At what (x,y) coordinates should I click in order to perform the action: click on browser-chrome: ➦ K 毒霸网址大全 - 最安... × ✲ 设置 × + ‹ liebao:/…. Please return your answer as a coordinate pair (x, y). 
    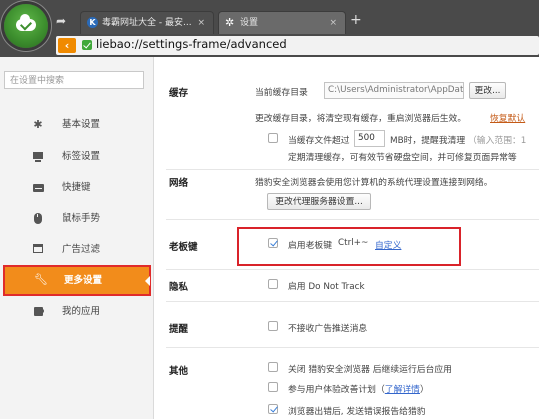
    Looking at the image, I should click on (269, 28).